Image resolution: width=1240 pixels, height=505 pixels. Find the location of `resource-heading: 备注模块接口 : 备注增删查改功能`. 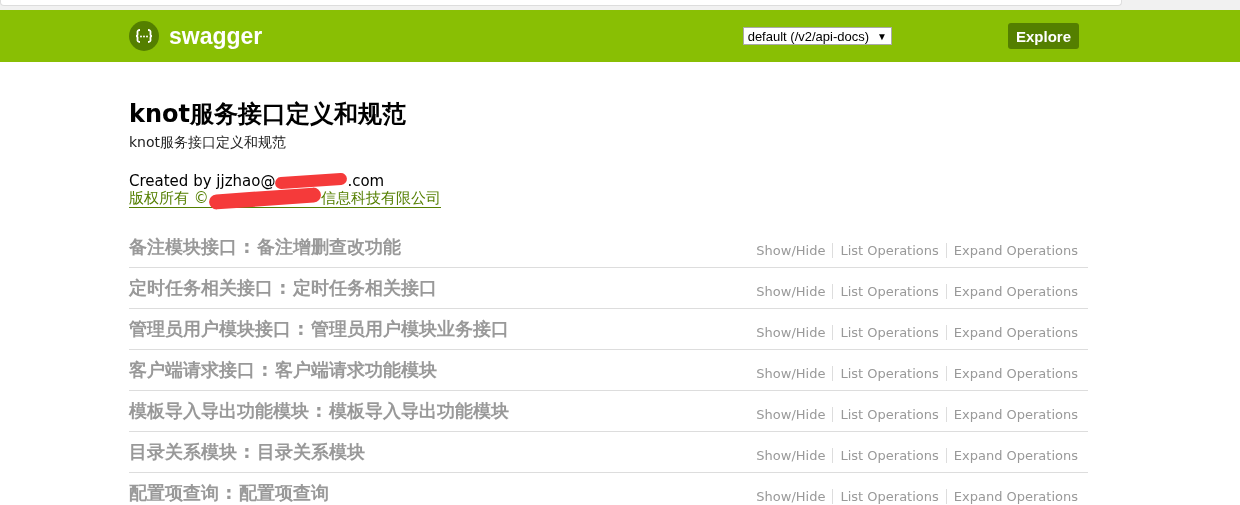

resource-heading: 备注模块接口 : 备注增删查改功能 is located at coordinates (265, 247).